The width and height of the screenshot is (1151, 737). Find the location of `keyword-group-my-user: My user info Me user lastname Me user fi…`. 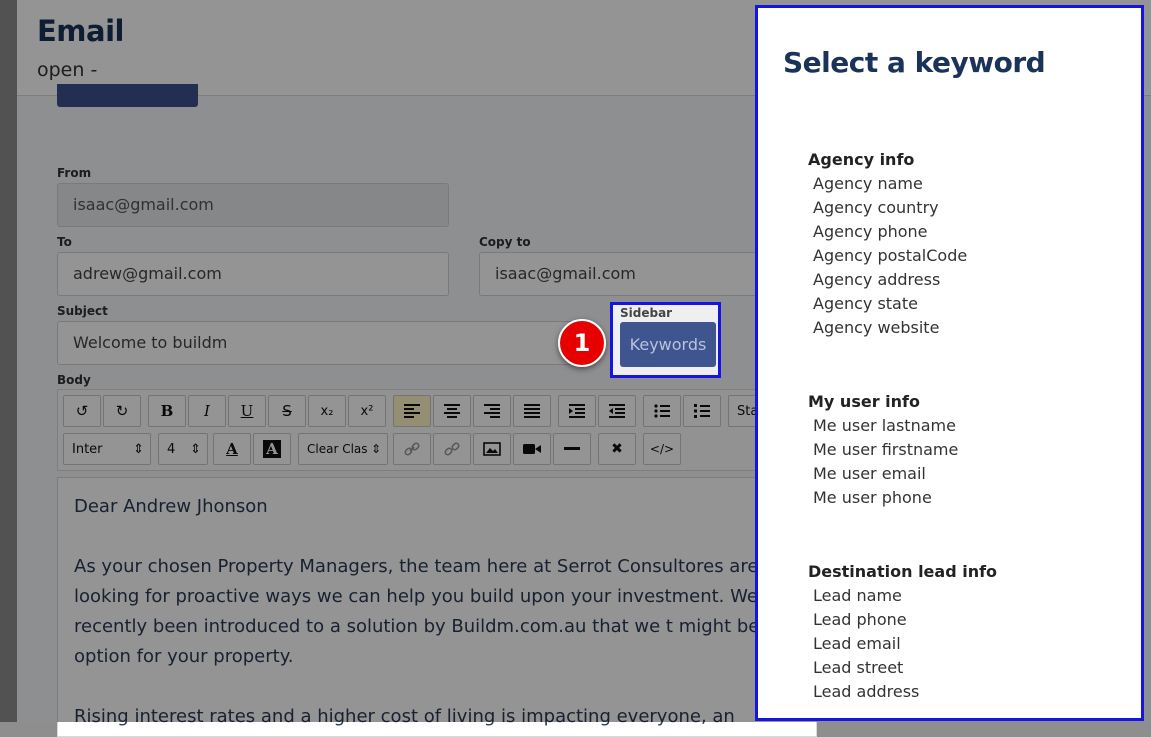

keyword-group-my-user: My user info Me user lastname Me user fi… is located at coordinates (883, 450).